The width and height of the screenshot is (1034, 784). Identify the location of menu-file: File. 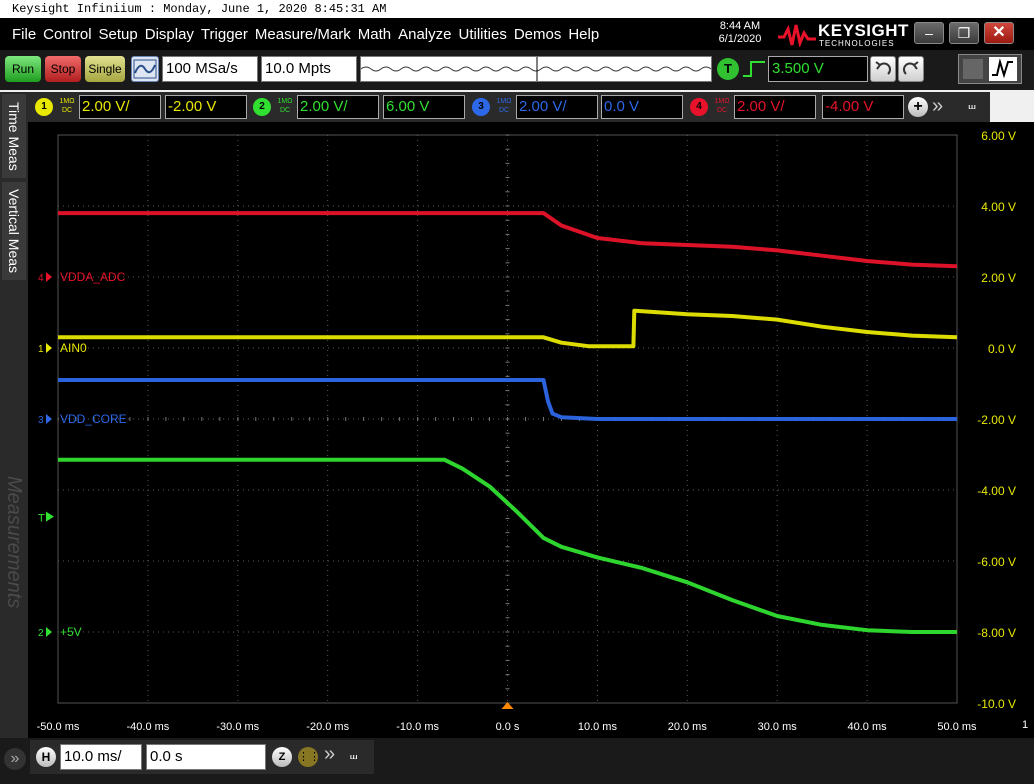
(24, 34).